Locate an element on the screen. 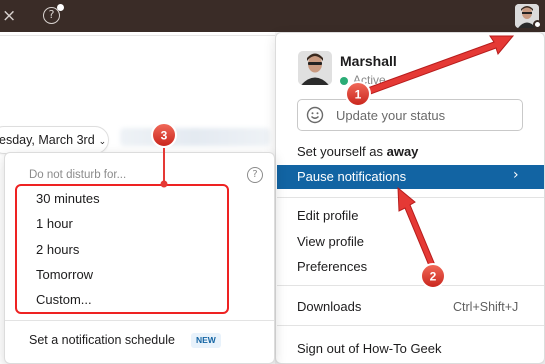  profile-photo is located at coordinates (315, 68).